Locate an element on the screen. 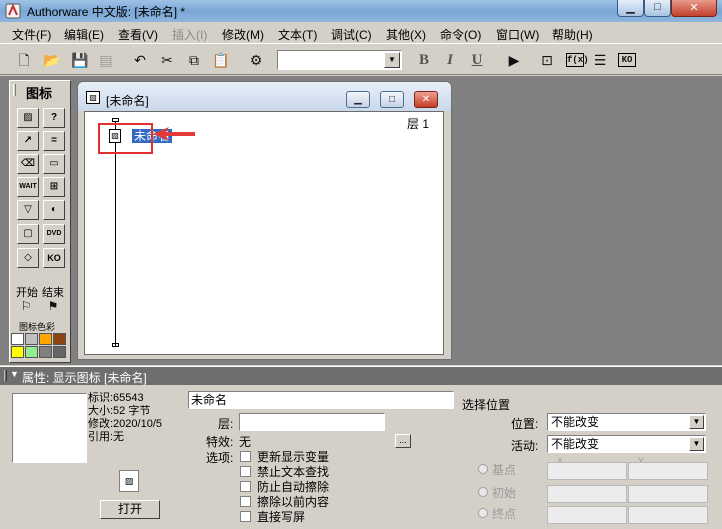 The height and width of the screenshot is (529, 722). control-panel-icon: ⊡ is located at coordinates (547, 60).